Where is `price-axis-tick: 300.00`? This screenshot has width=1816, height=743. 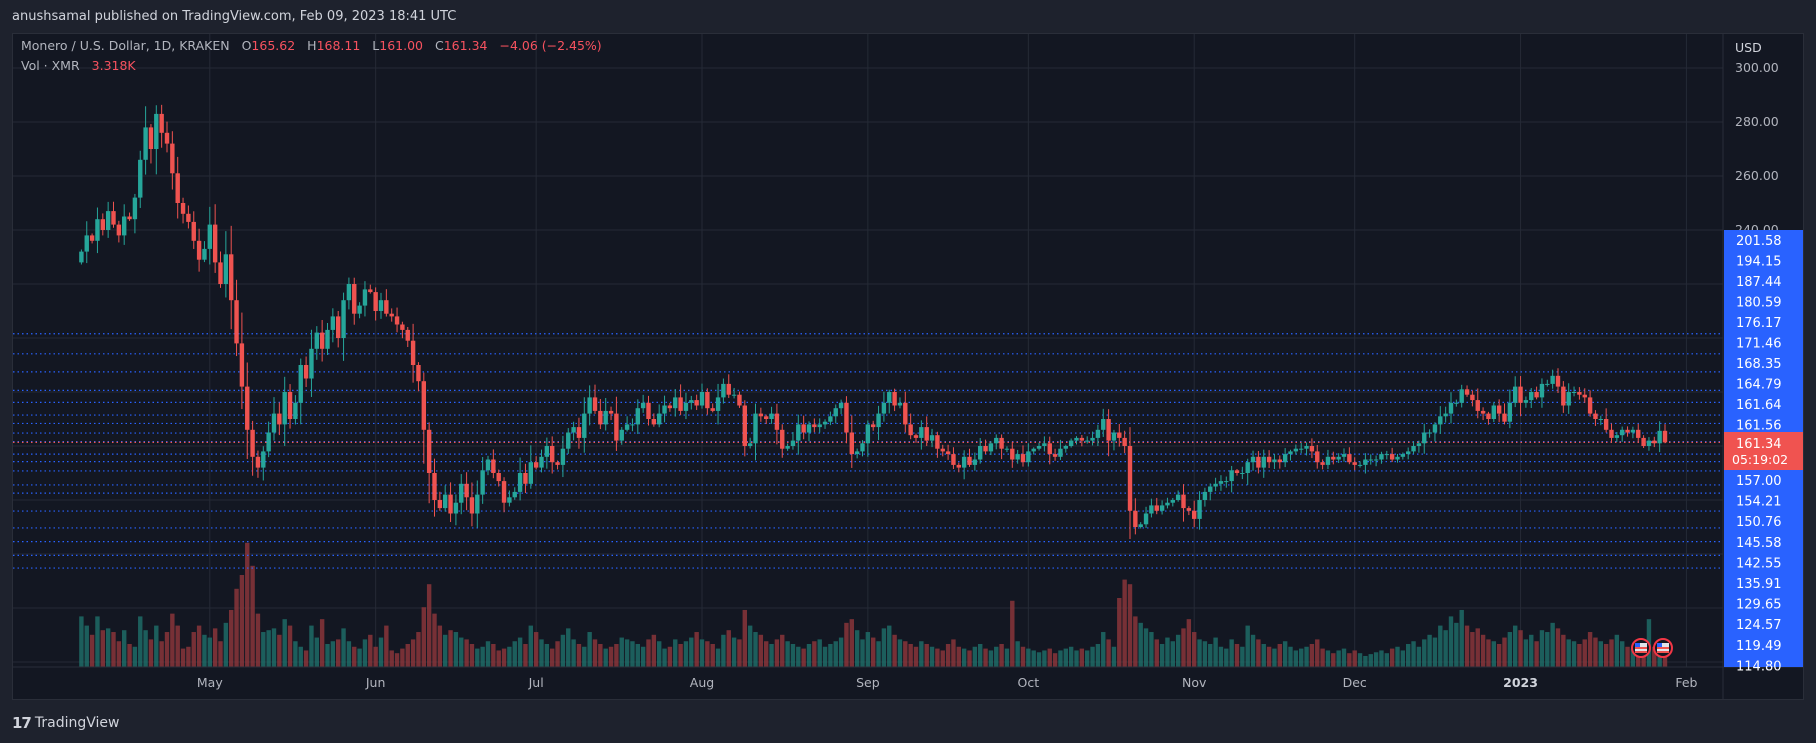 price-axis-tick: 300.00 is located at coordinates (1757, 67).